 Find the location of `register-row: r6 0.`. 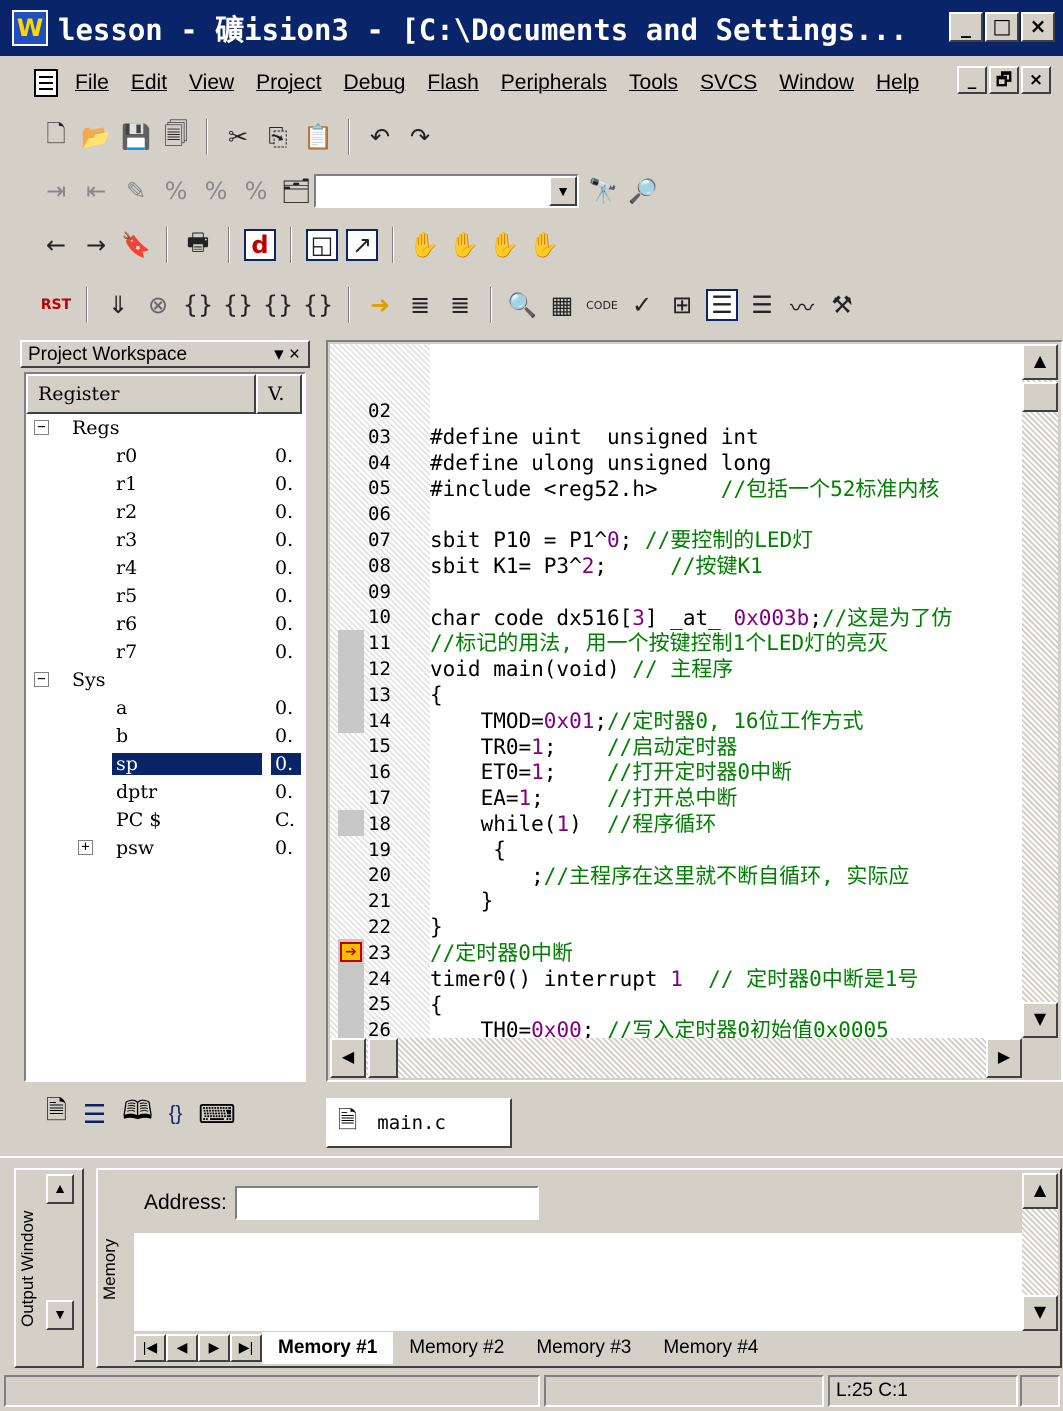

register-row: r6 0. is located at coordinates (165, 624).